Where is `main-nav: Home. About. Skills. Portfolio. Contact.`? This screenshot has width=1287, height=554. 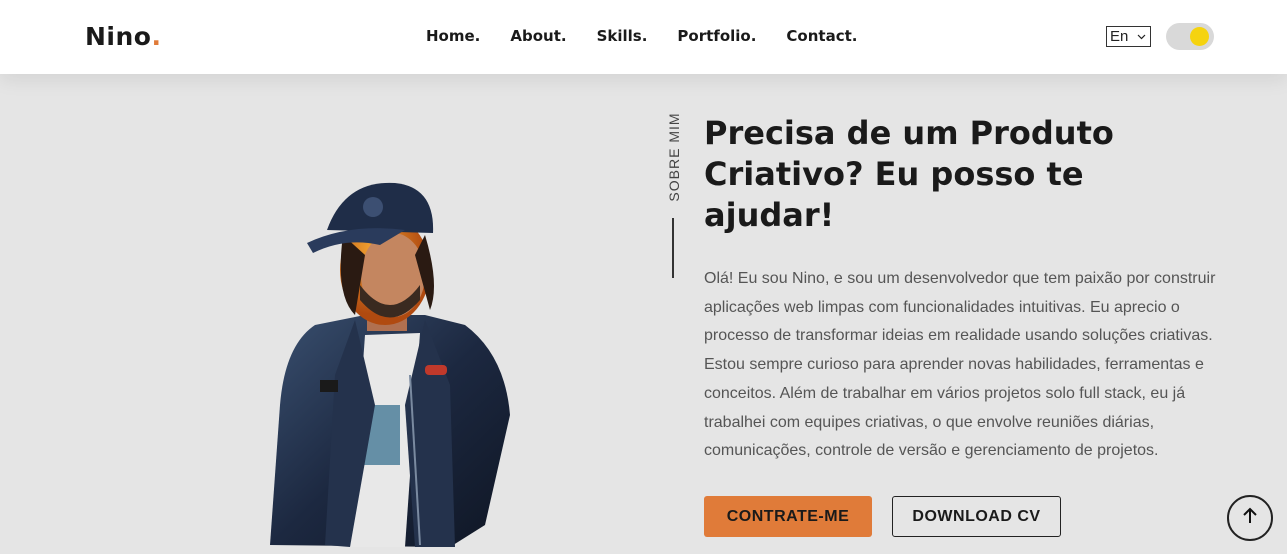 main-nav: Home. About. Skills. Portfolio. Contact. is located at coordinates (656, 36).